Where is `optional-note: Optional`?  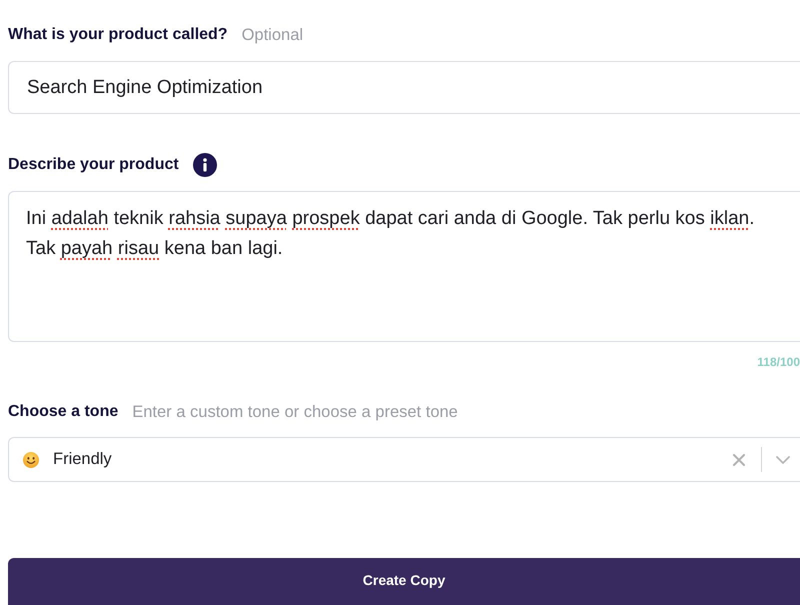
optional-note: Optional is located at coordinates (273, 35).